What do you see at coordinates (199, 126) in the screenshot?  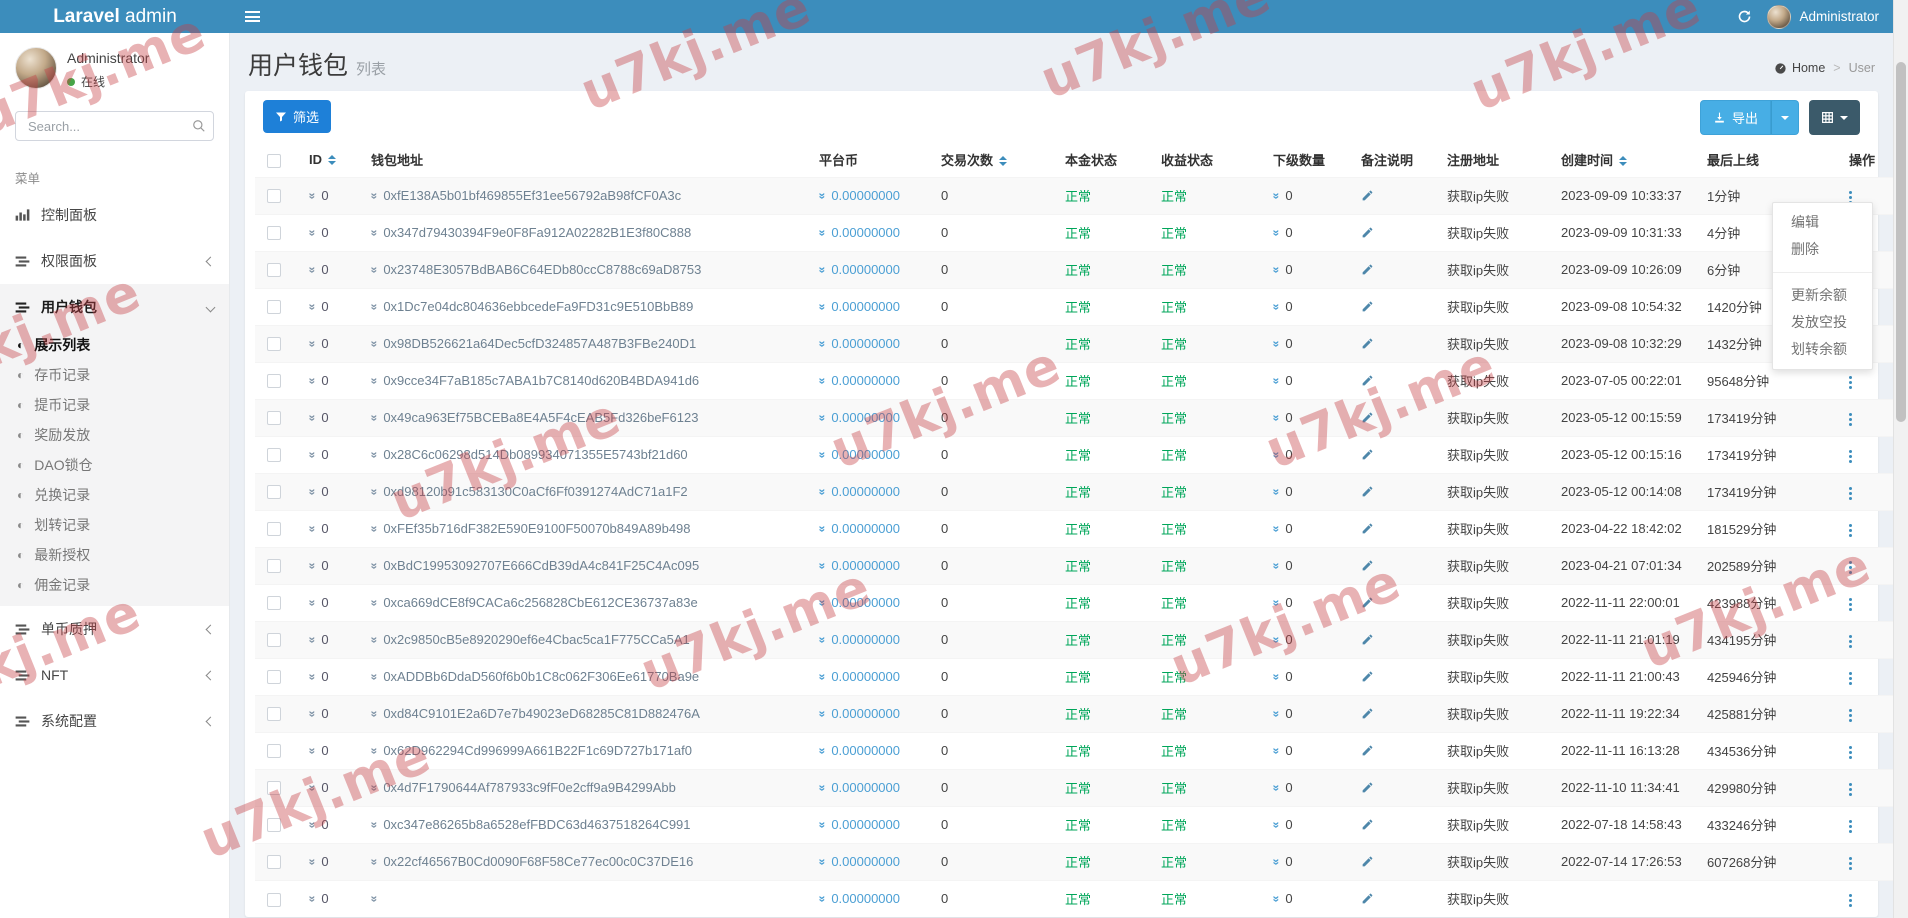 I see `search-icon` at bounding box center [199, 126].